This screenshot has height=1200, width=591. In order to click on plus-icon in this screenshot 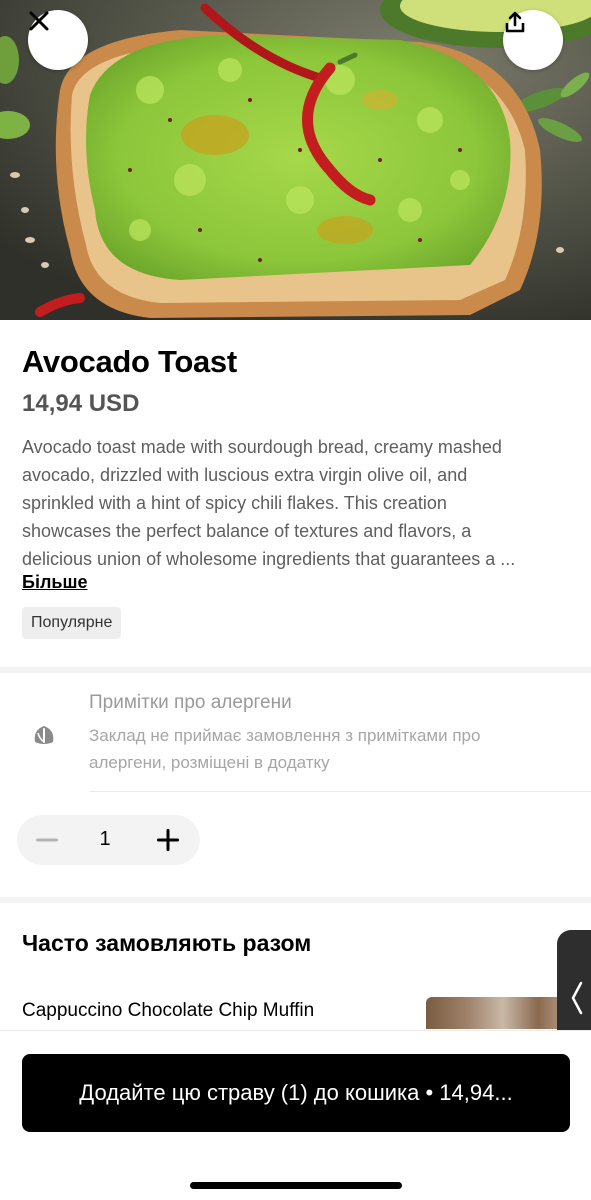, I will do `click(168, 840)`.